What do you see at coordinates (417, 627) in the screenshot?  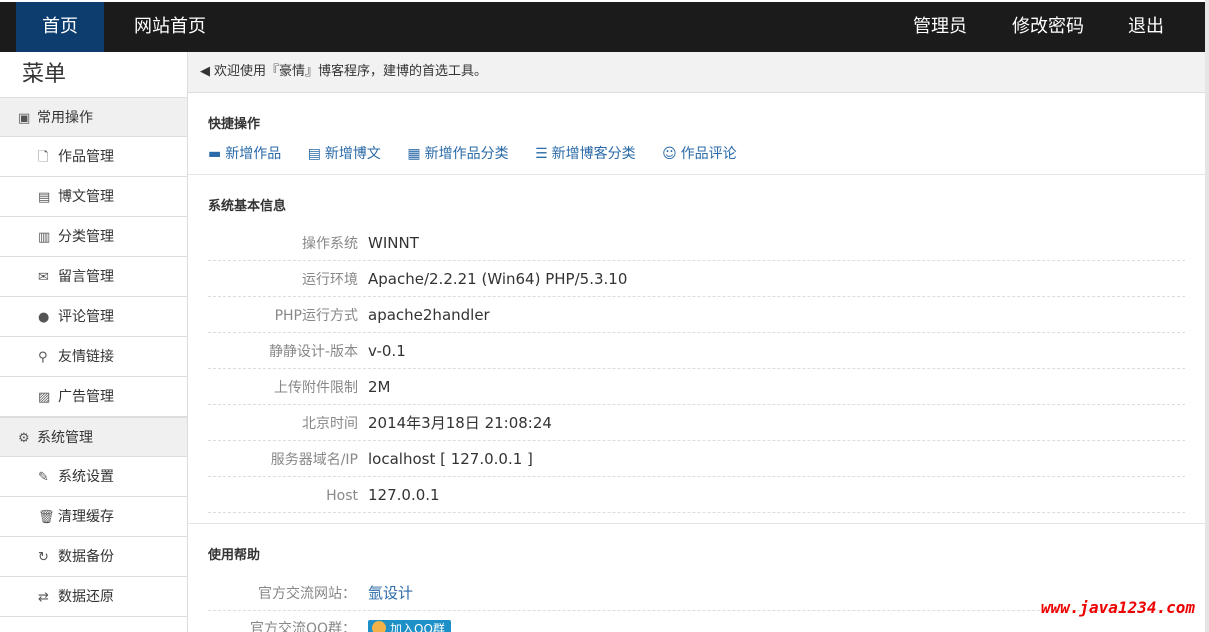 I see `join-qq-label: 加入QQ群` at bounding box center [417, 627].